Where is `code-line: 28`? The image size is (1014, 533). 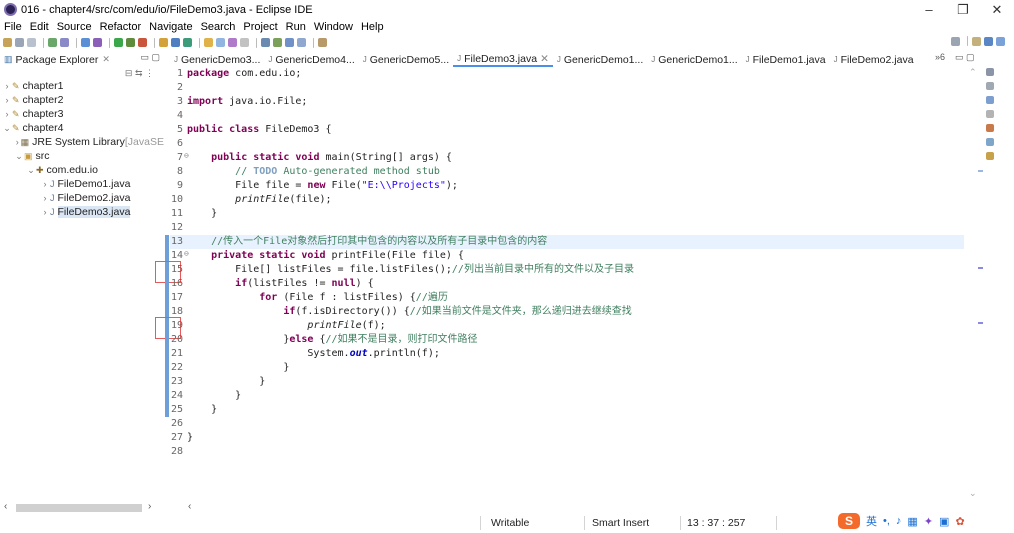 code-line: 28 is located at coordinates (567, 452).